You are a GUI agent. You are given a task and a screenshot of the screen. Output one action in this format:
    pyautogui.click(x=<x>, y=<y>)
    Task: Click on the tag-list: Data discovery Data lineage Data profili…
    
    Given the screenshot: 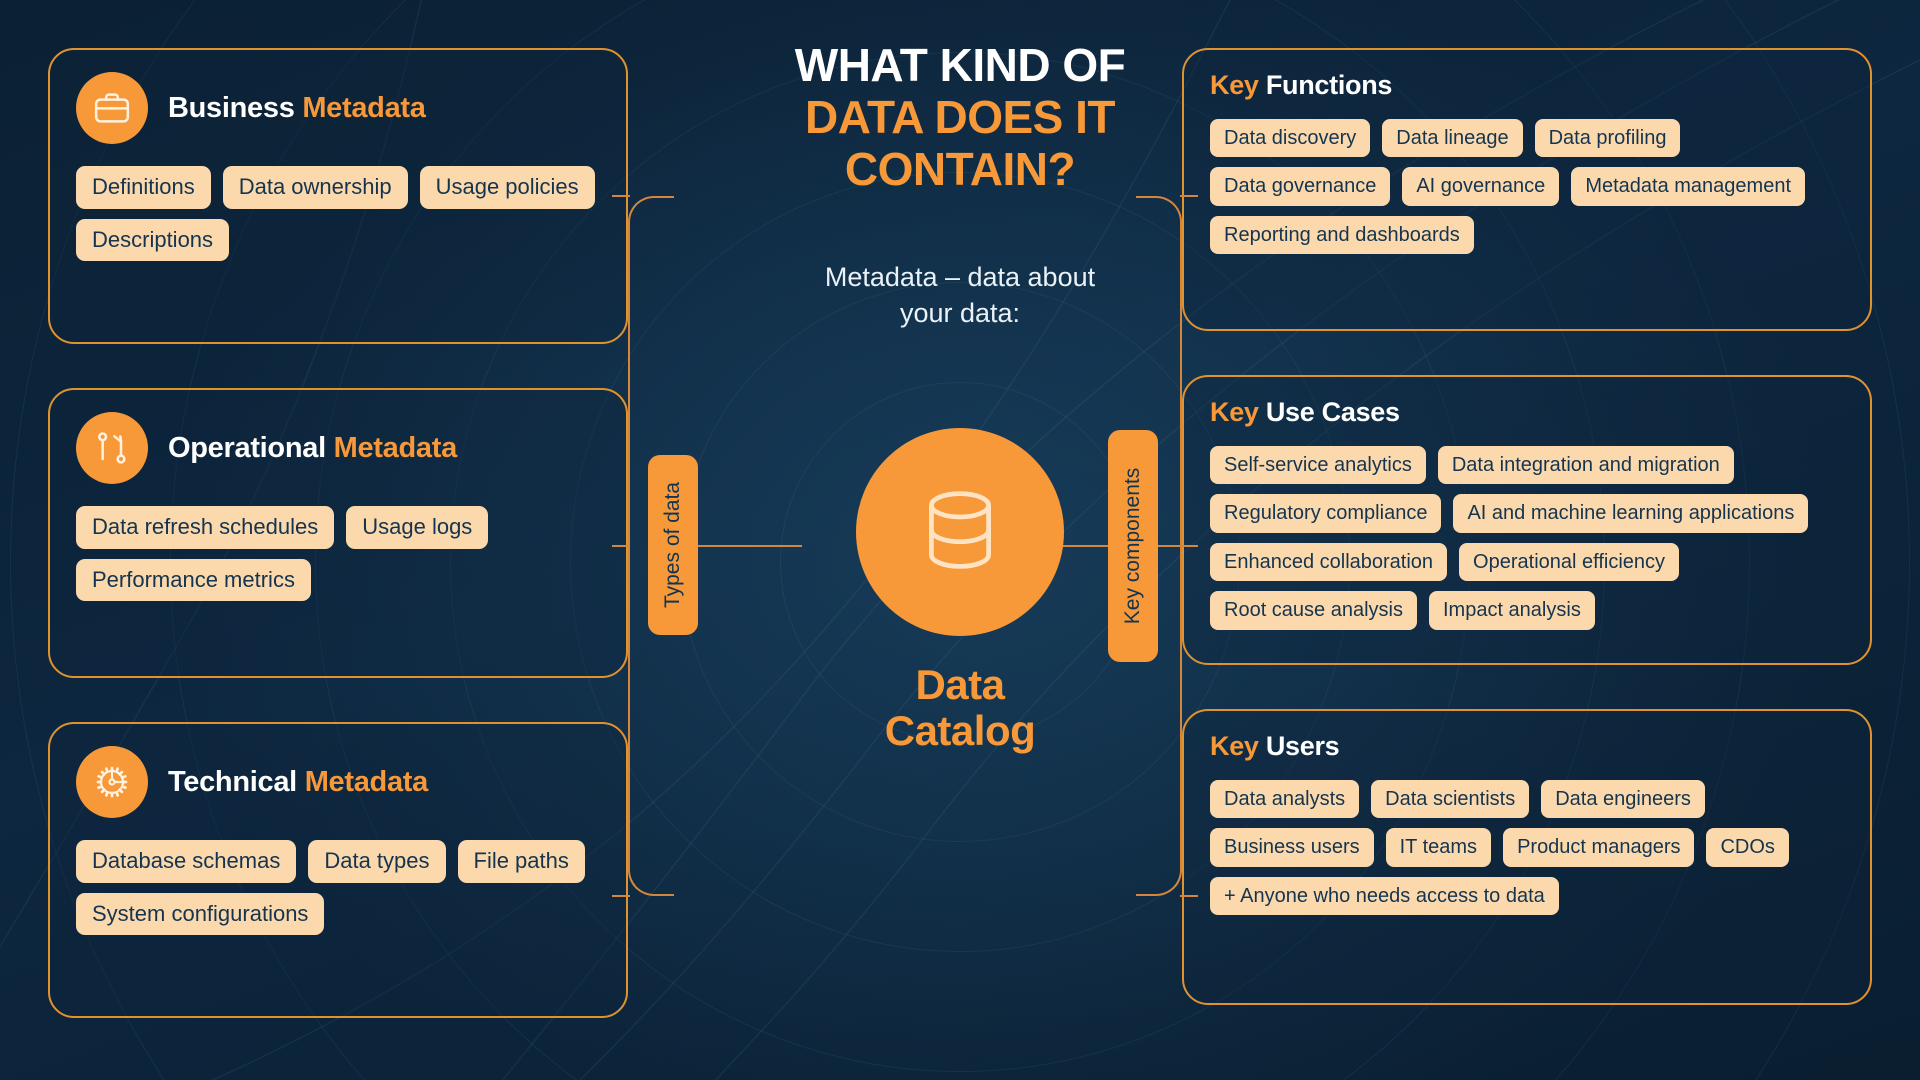 What is the action you would take?
    pyautogui.click(x=1527, y=187)
    